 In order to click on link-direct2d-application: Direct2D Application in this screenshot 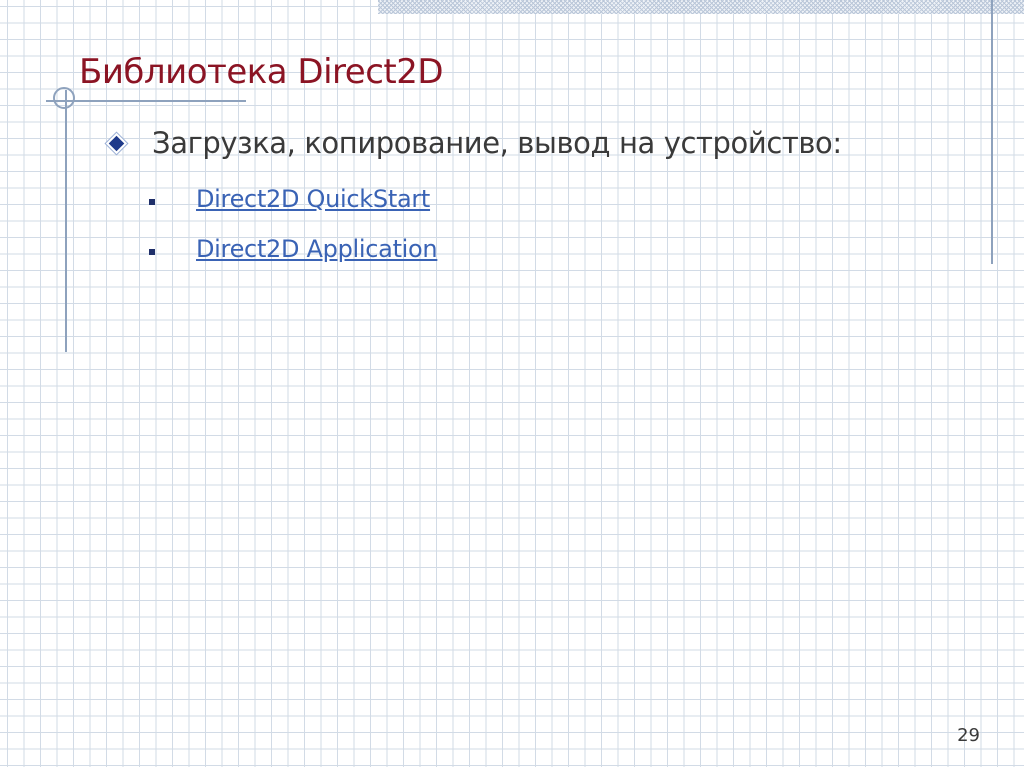, I will do `click(317, 249)`.